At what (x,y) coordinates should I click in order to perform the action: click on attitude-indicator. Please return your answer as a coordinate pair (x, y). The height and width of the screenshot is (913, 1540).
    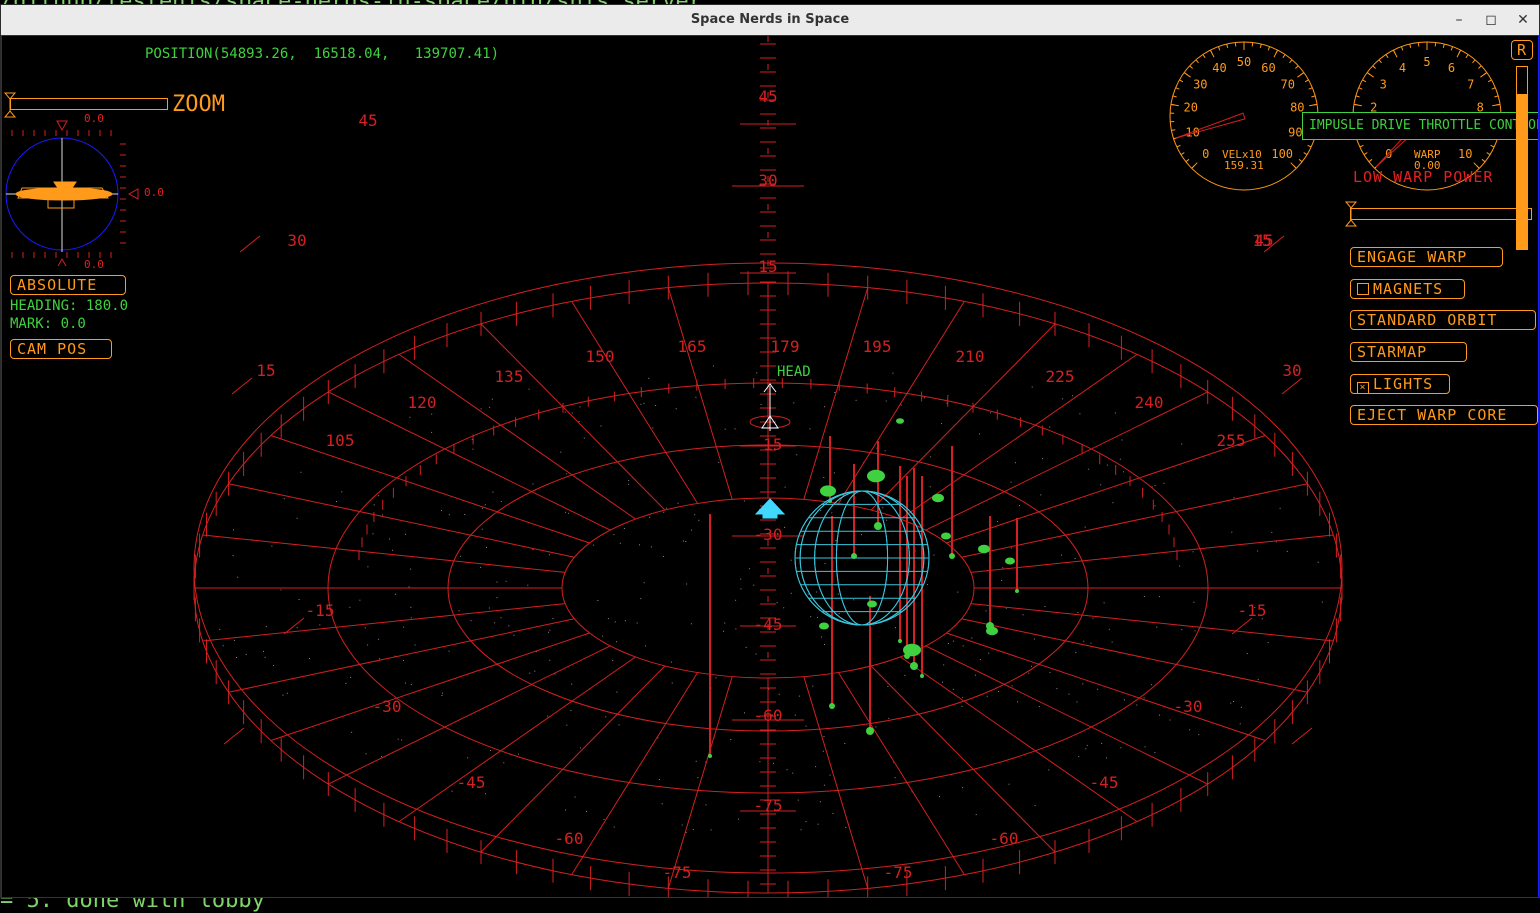
    Looking at the image, I should click on (82, 191).